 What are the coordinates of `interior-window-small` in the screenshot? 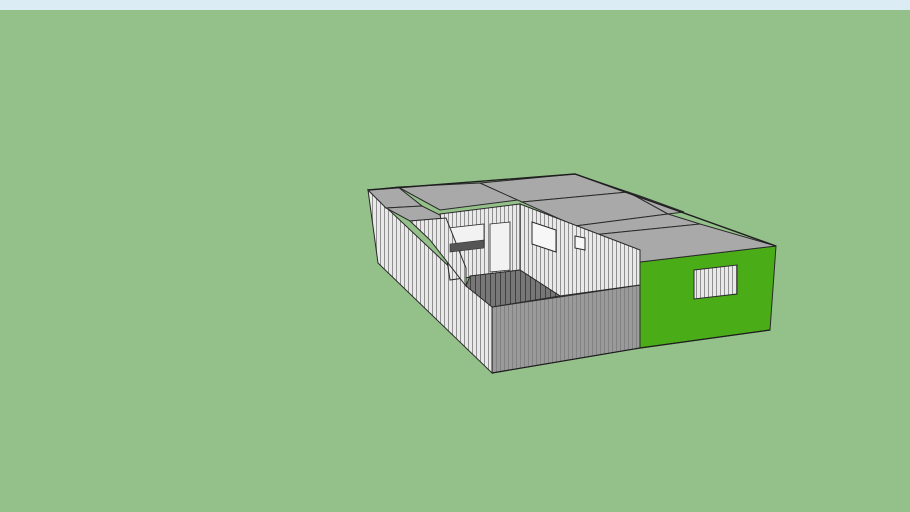 It's located at (580, 243).